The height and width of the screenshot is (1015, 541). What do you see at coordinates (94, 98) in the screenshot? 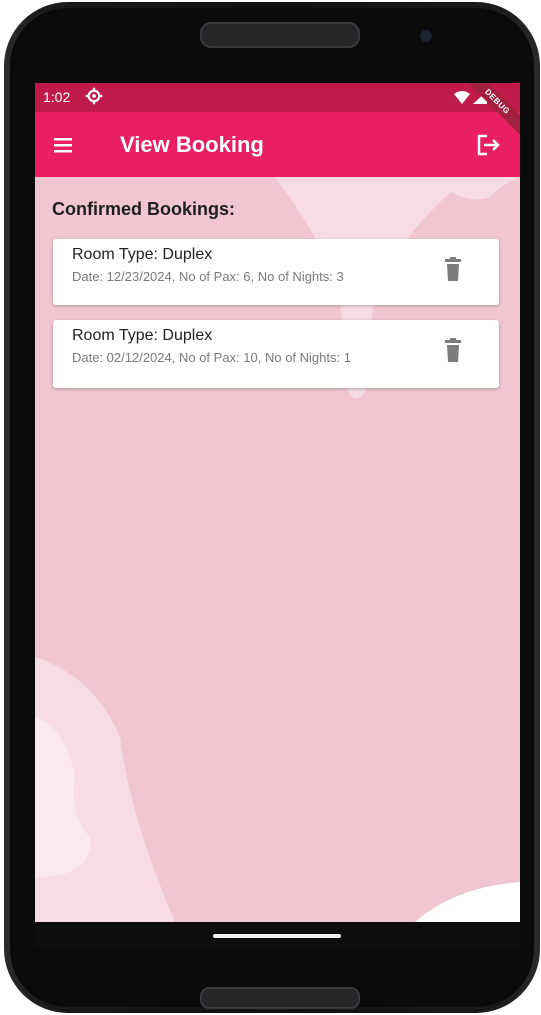
I see `settings-icon` at bounding box center [94, 98].